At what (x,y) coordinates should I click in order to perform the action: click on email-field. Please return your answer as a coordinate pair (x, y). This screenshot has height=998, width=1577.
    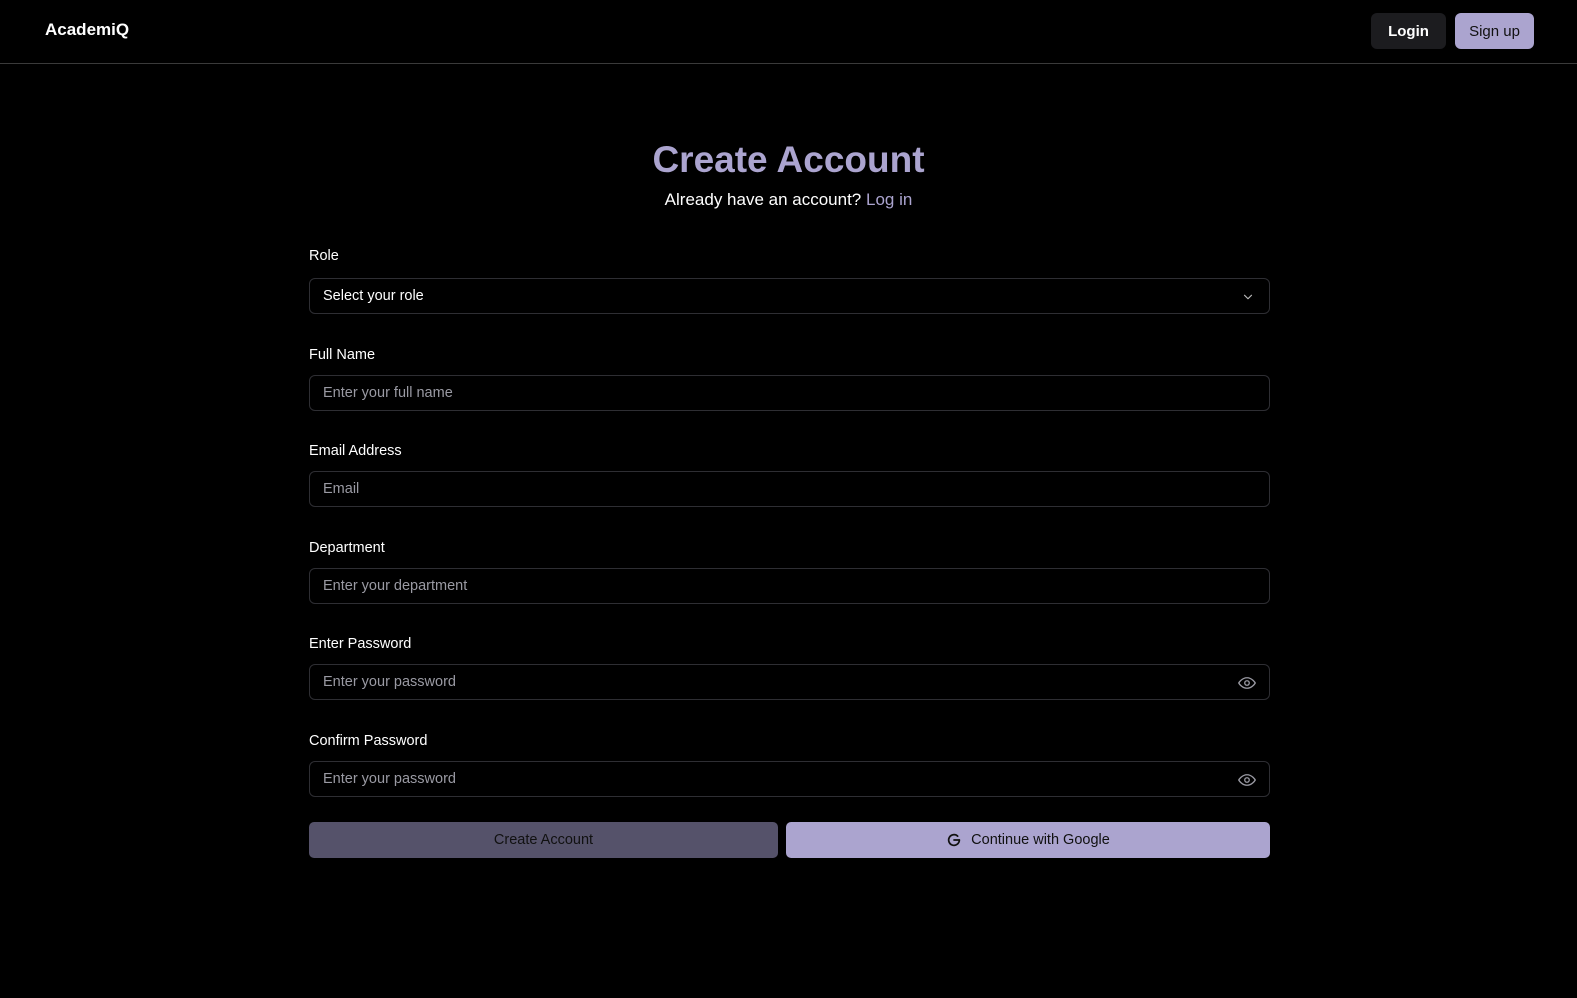
    Looking at the image, I should click on (789, 489).